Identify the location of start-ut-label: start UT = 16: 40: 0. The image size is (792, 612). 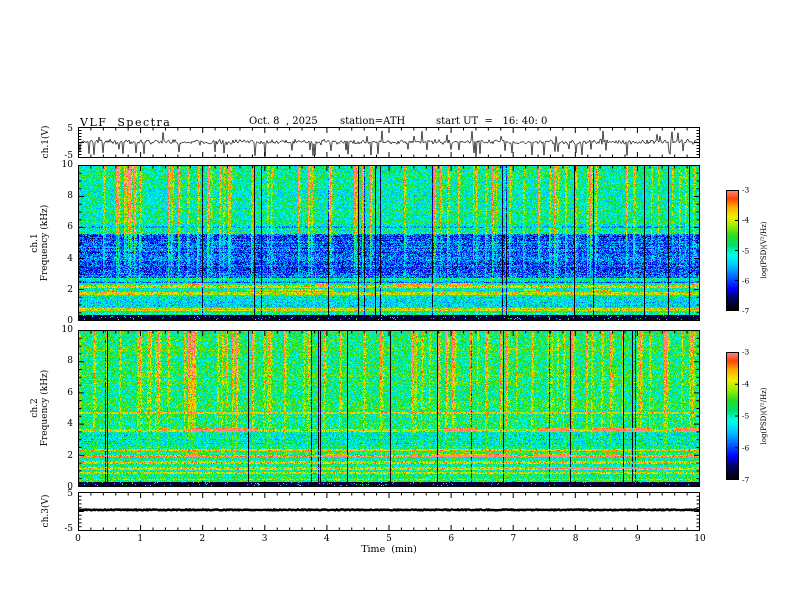
(492, 121).